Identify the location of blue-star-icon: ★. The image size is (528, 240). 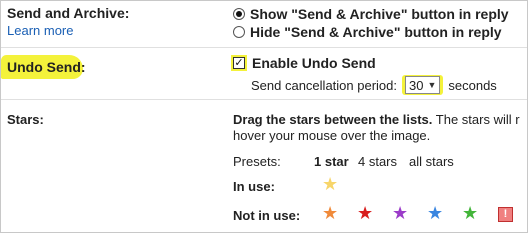
(435, 213).